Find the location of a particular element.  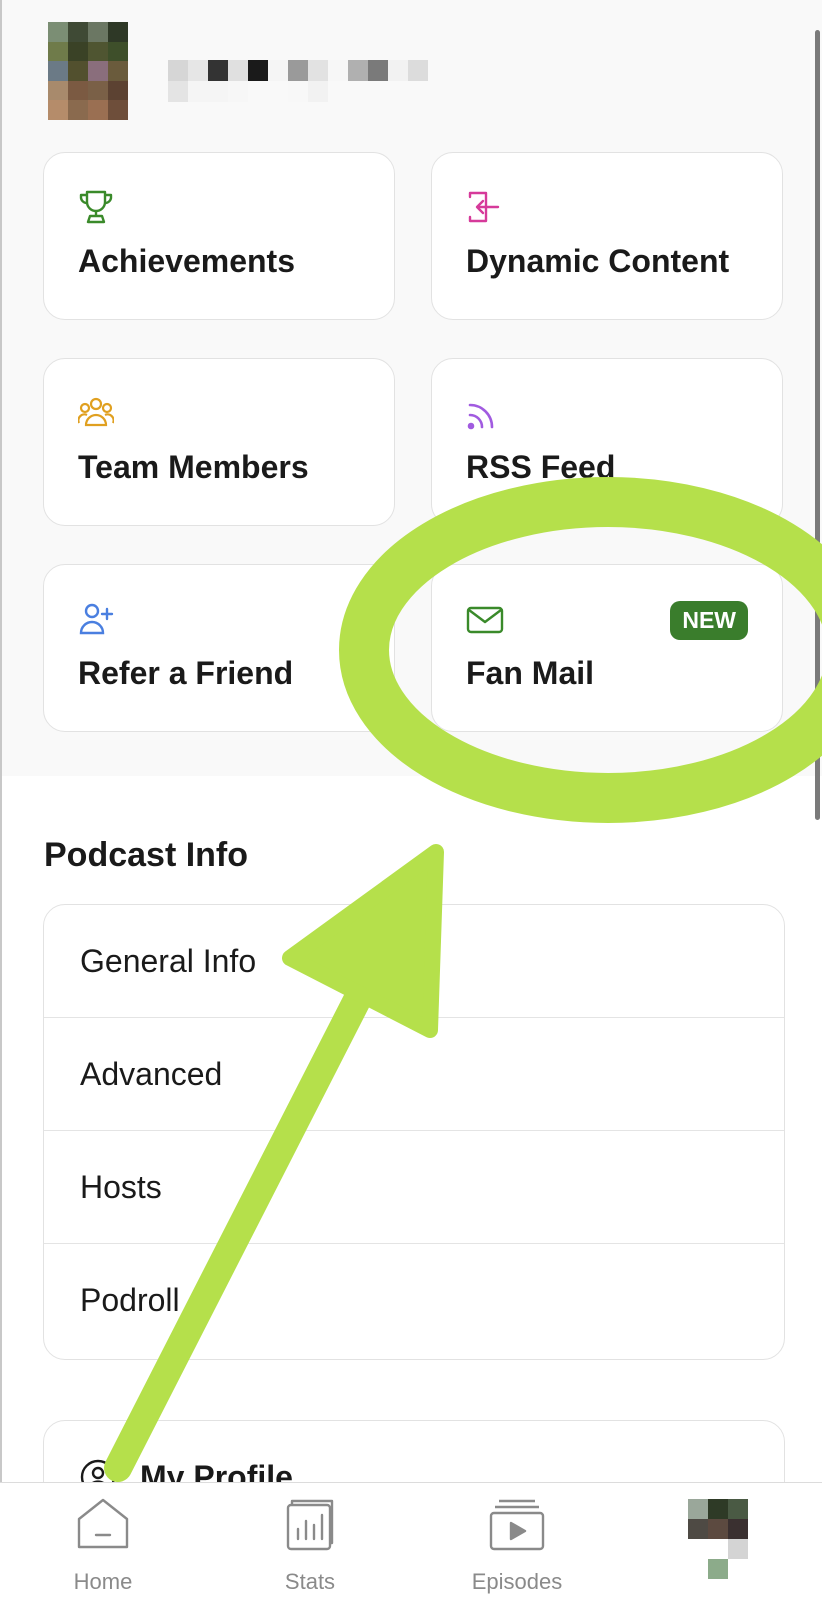

rss-icon is located at coordinates (484, 413).